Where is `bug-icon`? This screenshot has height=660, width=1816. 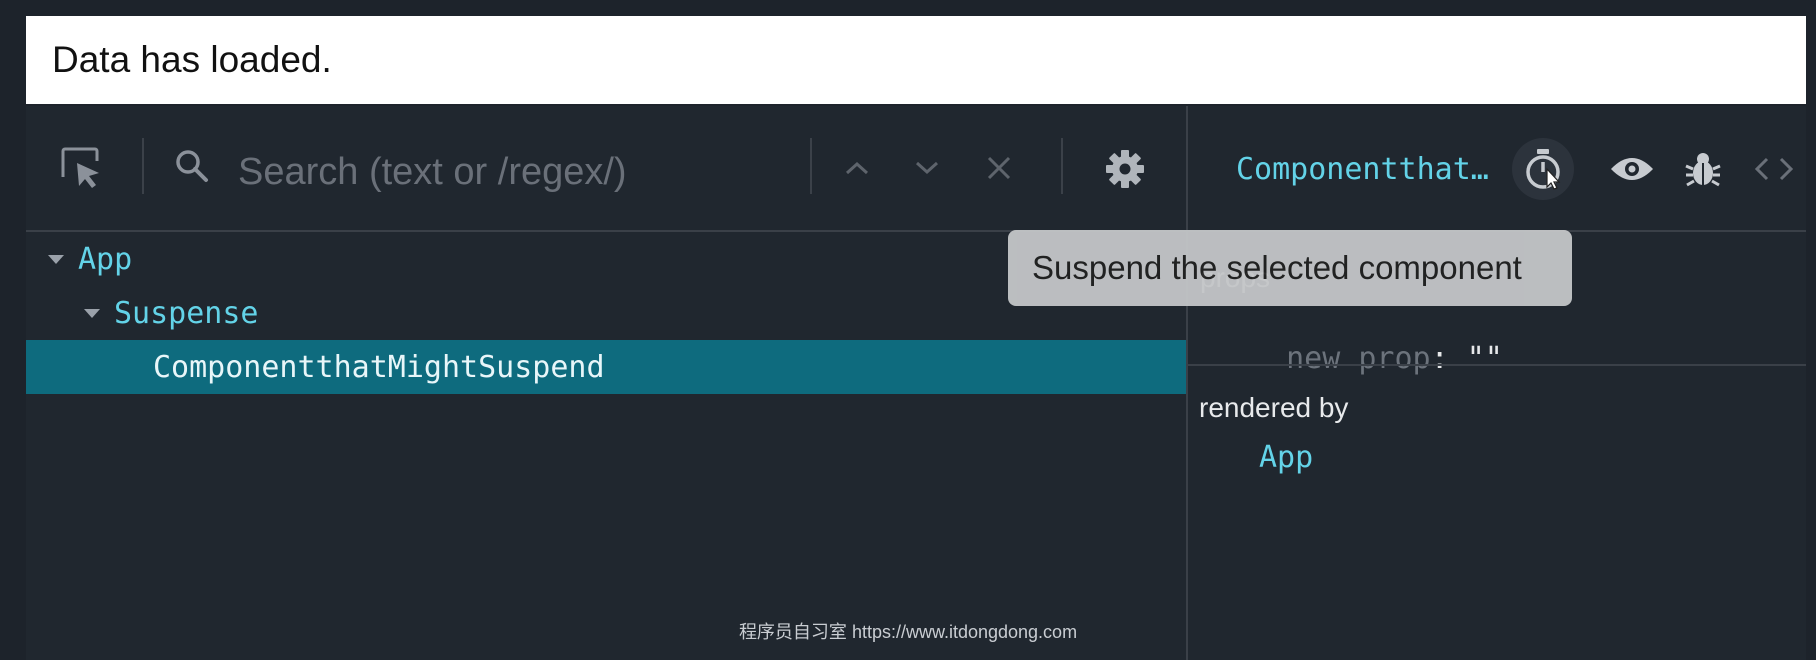 bug-icon is located at coordinates (1703, 169).